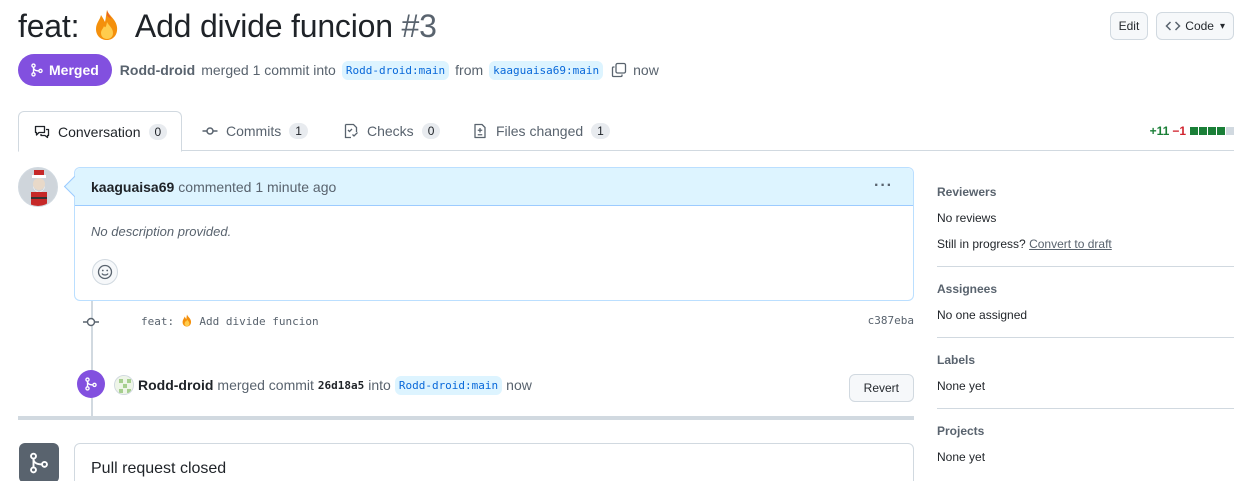  I want to click on assignees-section: Assignees No one assigned, so click(1085, 310).